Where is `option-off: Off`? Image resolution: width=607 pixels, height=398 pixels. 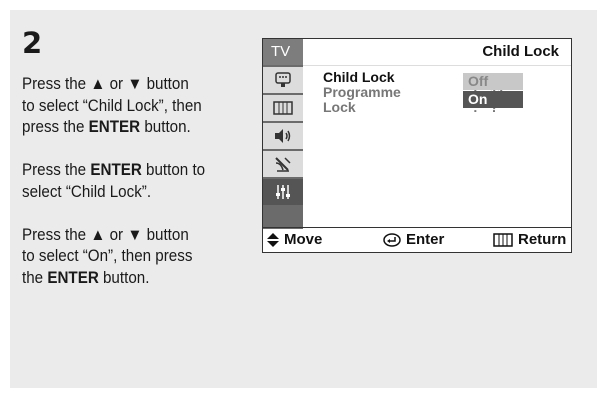 option-off: Off is located at coordinates (493, 81).